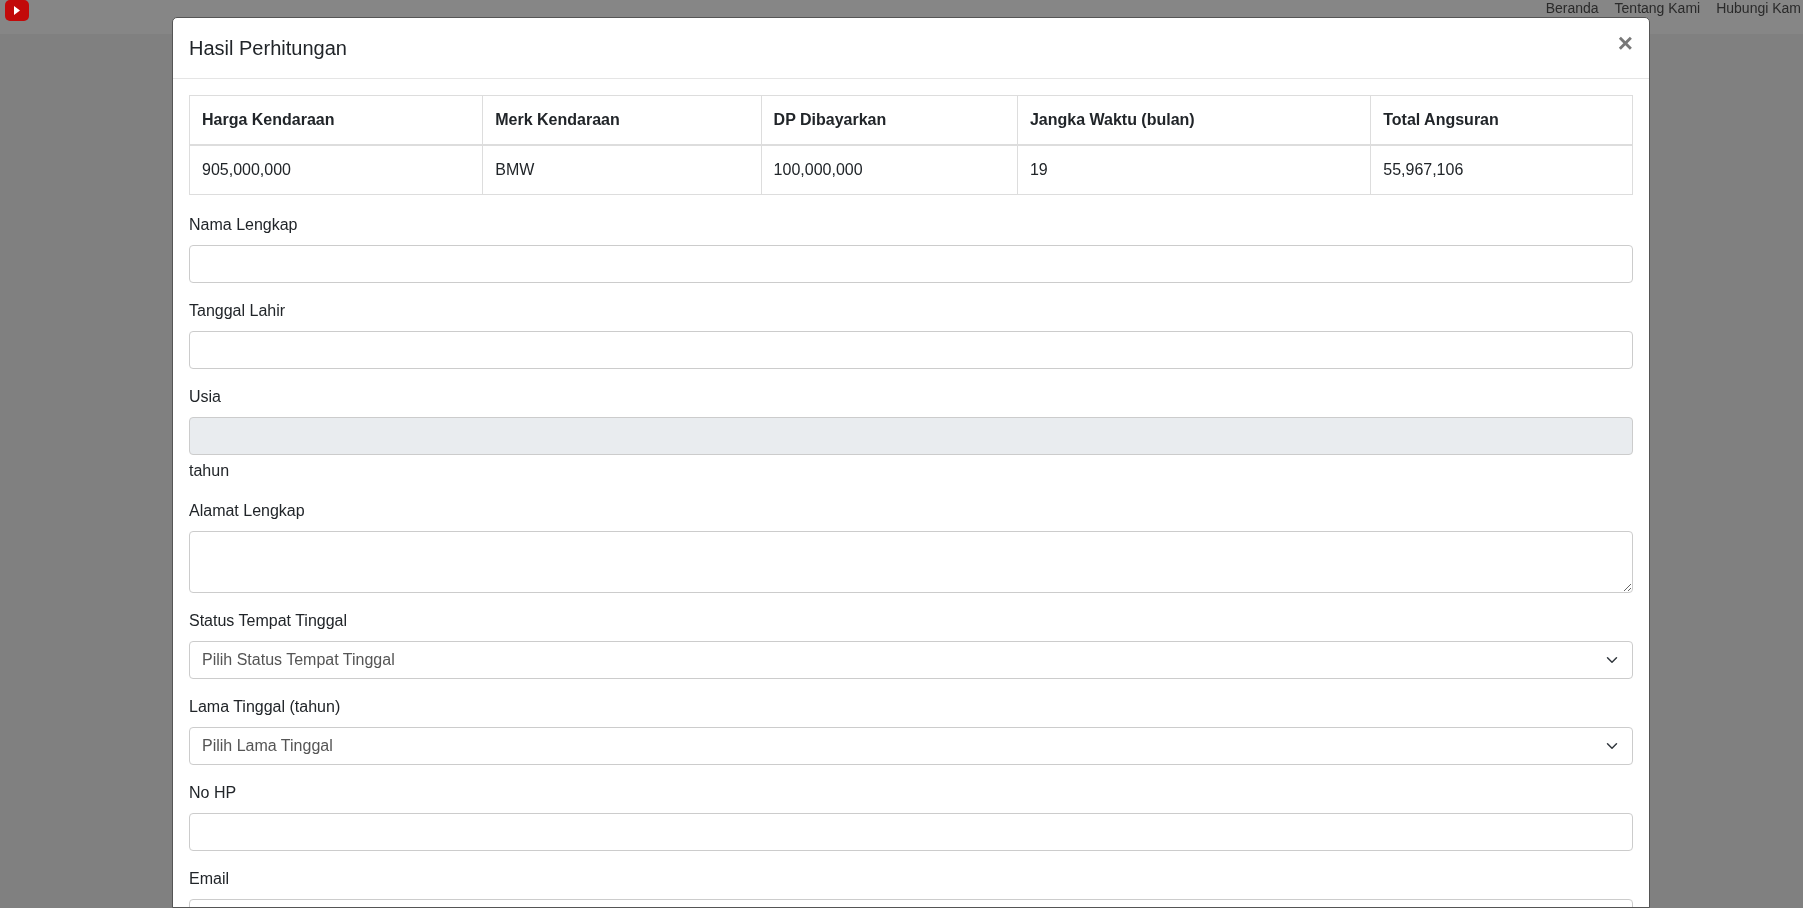  Describe the element at coordinates (889, 170) in the screenshot. I see `table-cell: 100,000,000` at that location.